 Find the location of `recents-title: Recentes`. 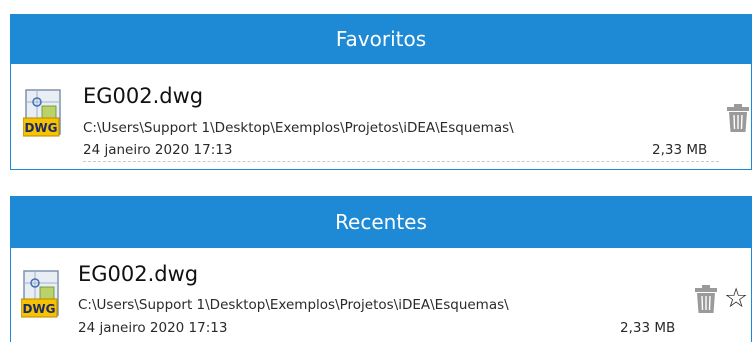

recents-title: Recentes is located at coordinates (381, 222).